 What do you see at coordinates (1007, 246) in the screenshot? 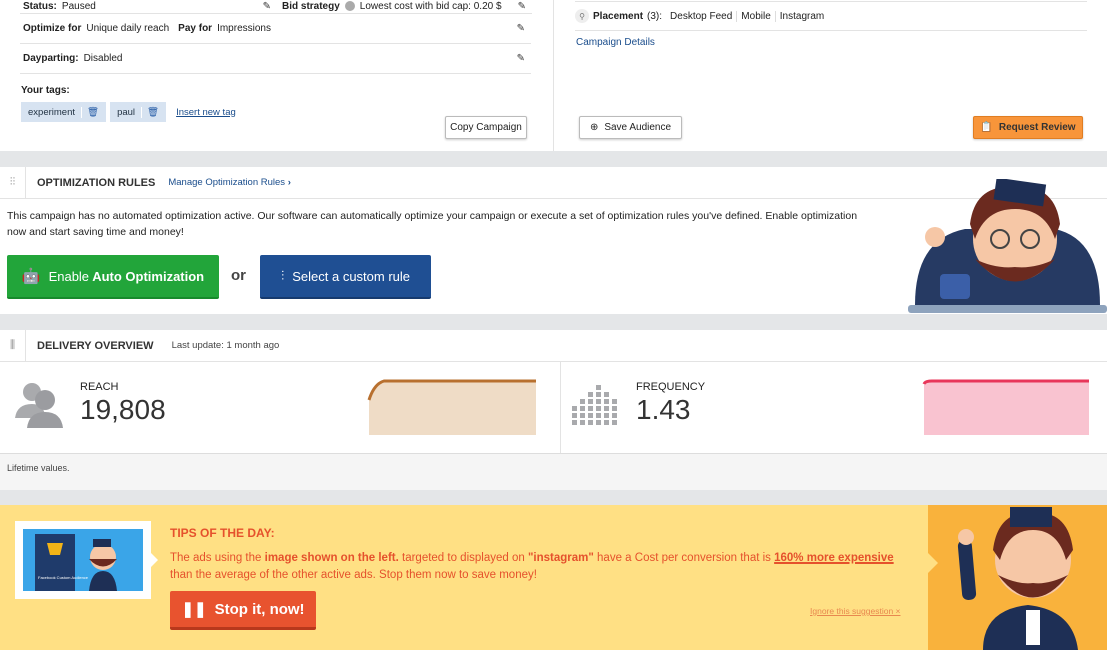
I see `mascot-coffee-illustration` at bounding box center [1007, 246].